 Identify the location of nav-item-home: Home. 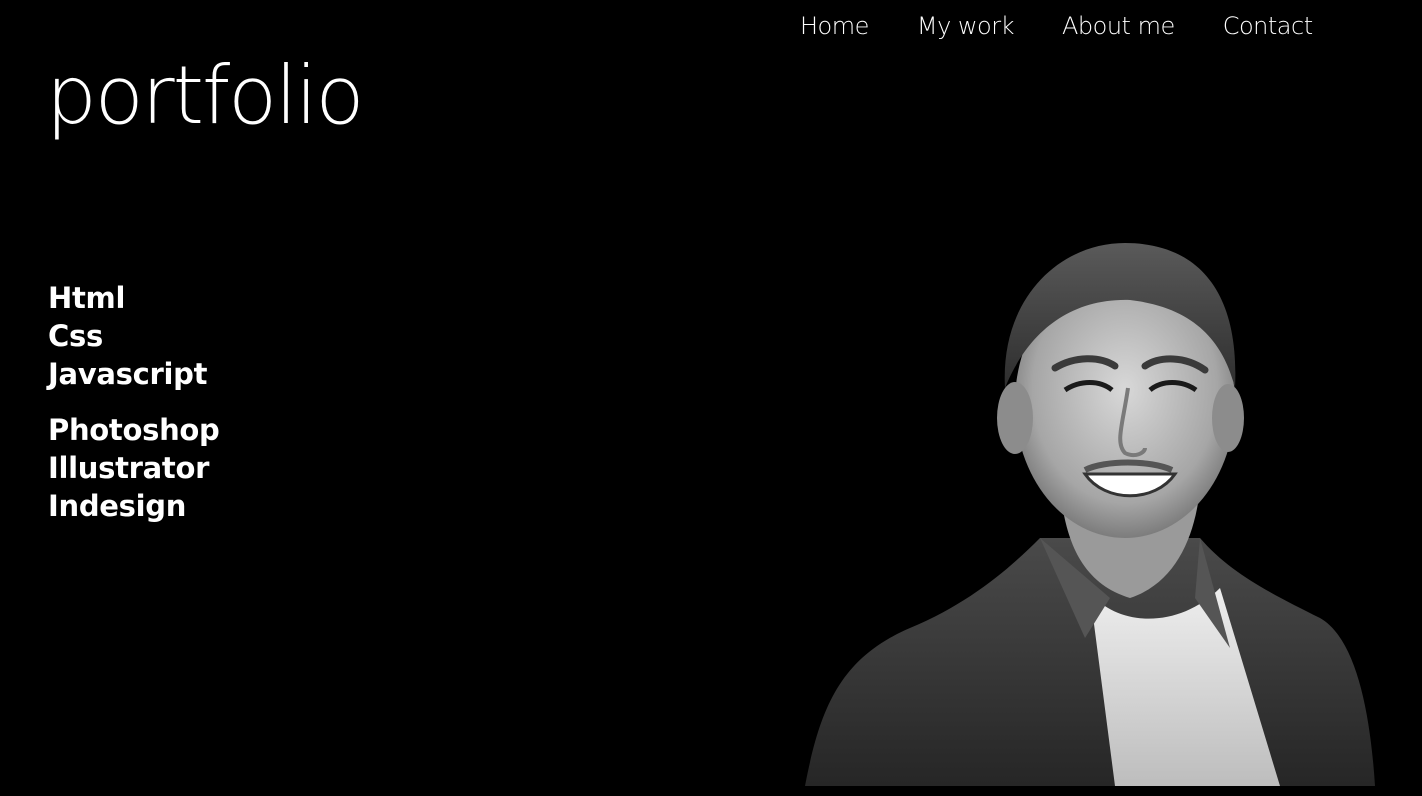
(834, 26).